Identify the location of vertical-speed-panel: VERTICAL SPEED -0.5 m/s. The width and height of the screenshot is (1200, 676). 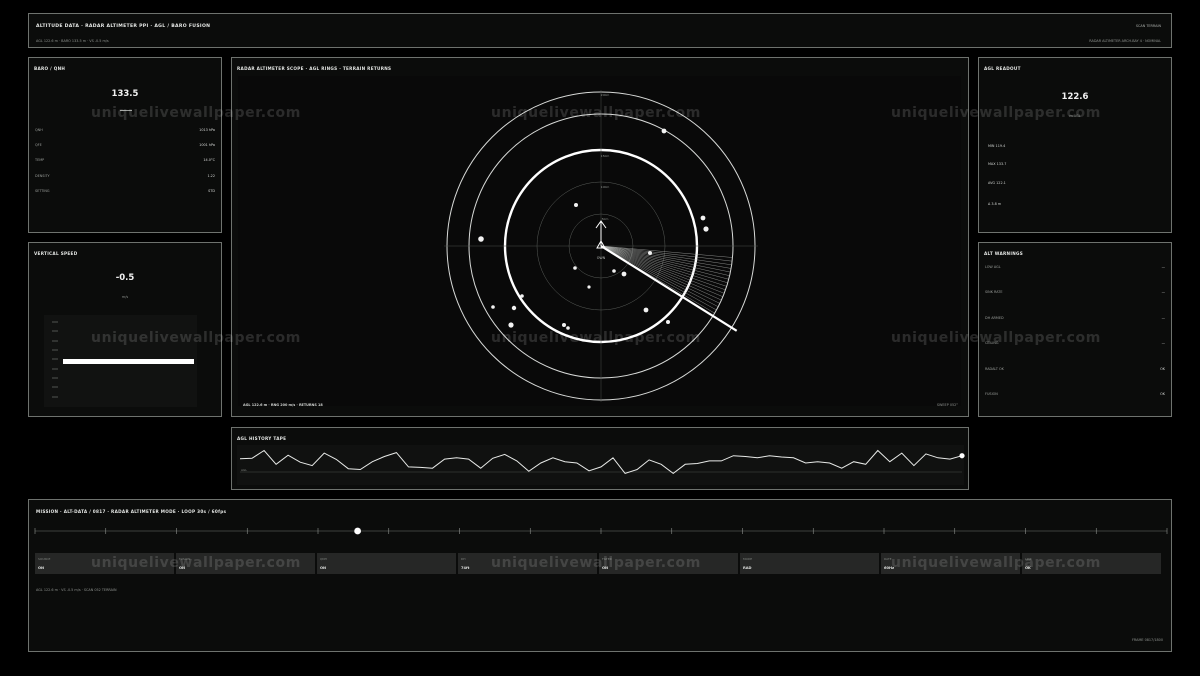
(125, 329).